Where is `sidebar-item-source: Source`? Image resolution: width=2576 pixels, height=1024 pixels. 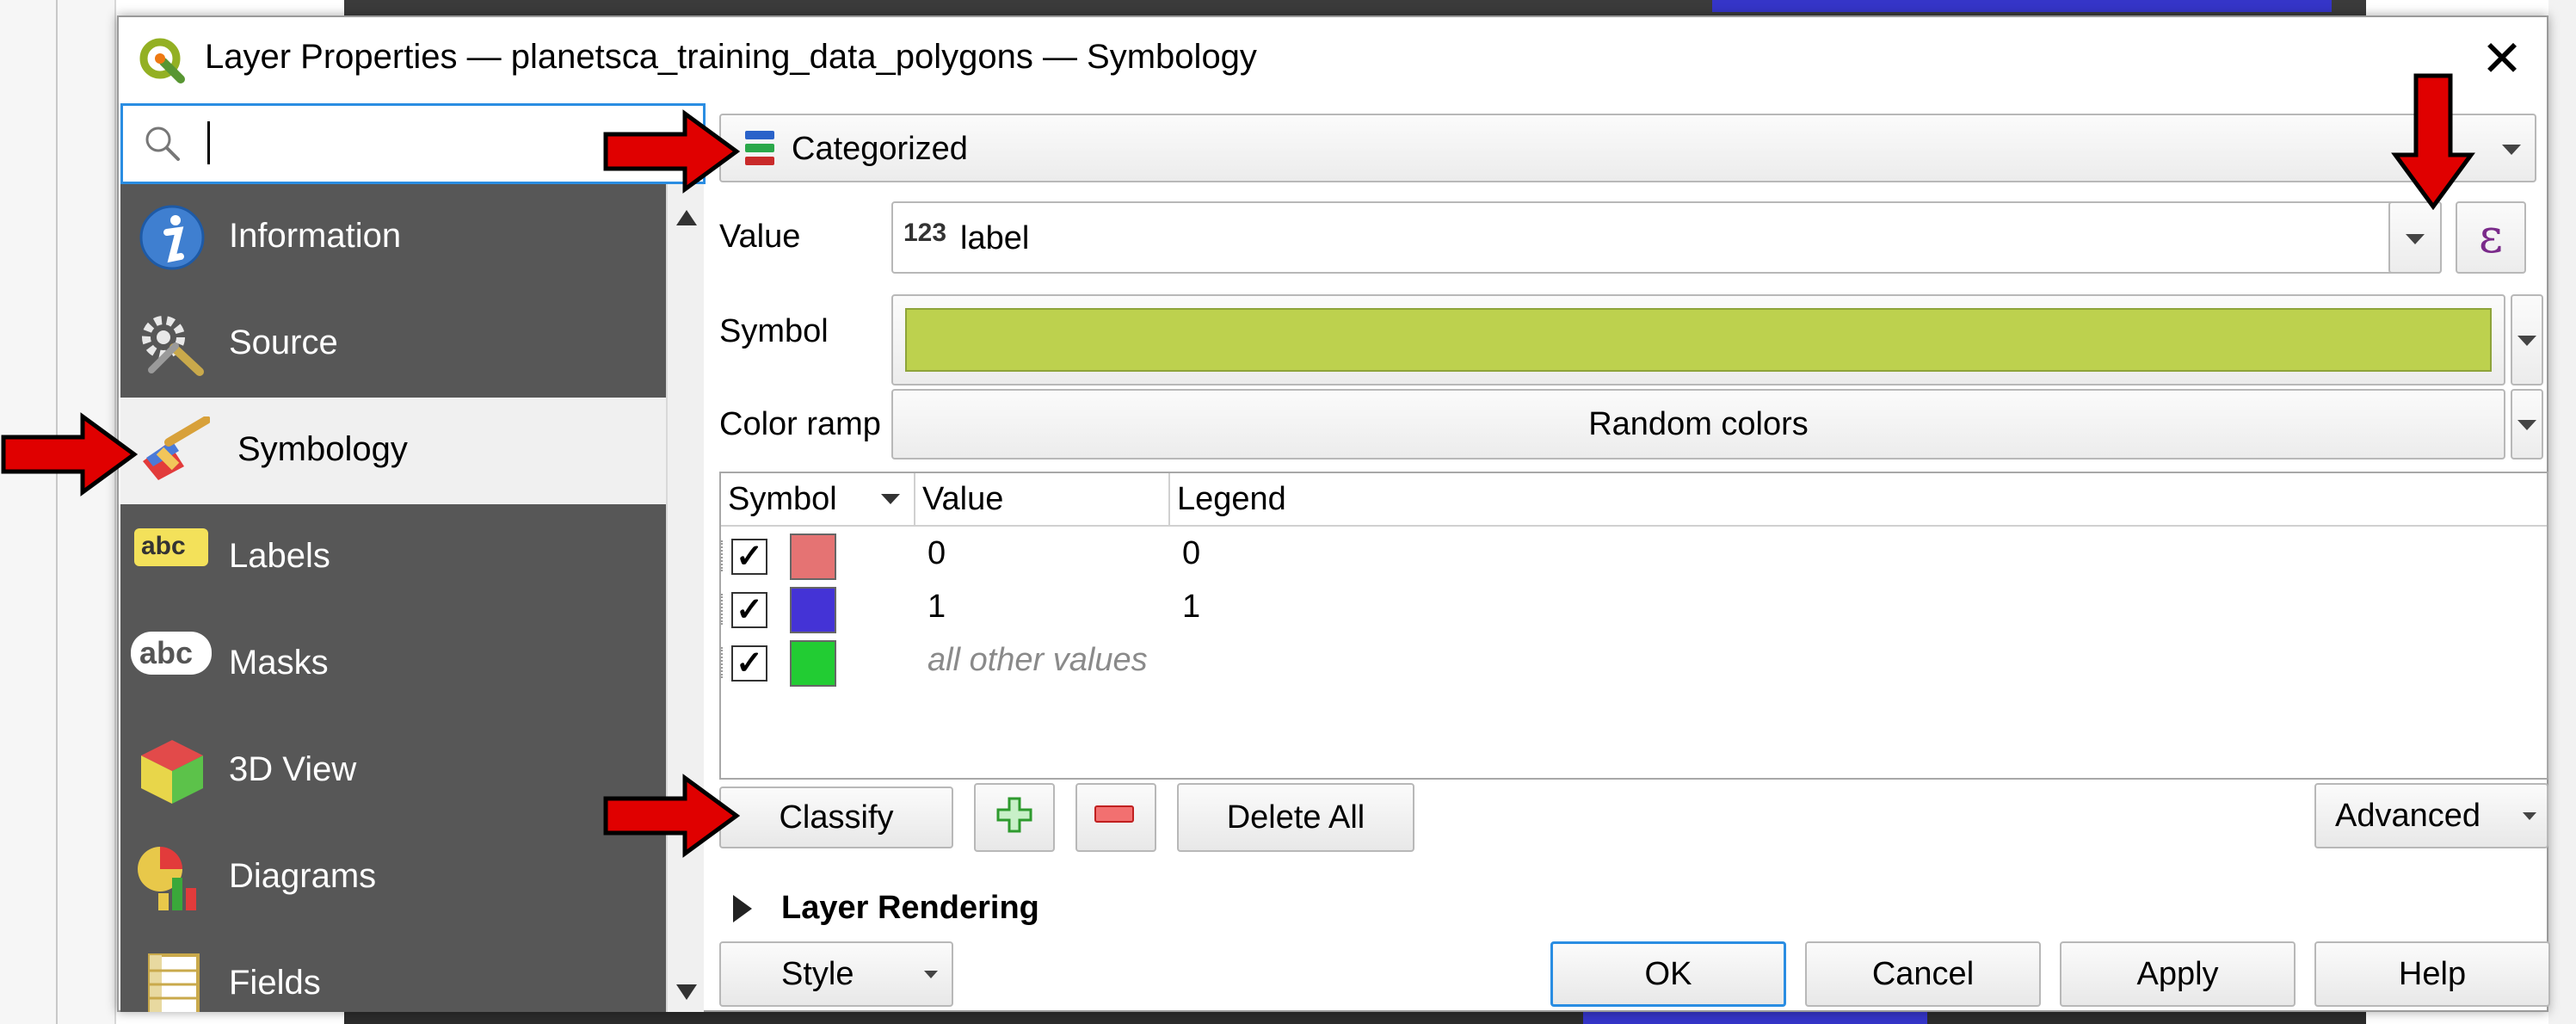
sidebar-item-source: Source is located at coordinates (393, 344).